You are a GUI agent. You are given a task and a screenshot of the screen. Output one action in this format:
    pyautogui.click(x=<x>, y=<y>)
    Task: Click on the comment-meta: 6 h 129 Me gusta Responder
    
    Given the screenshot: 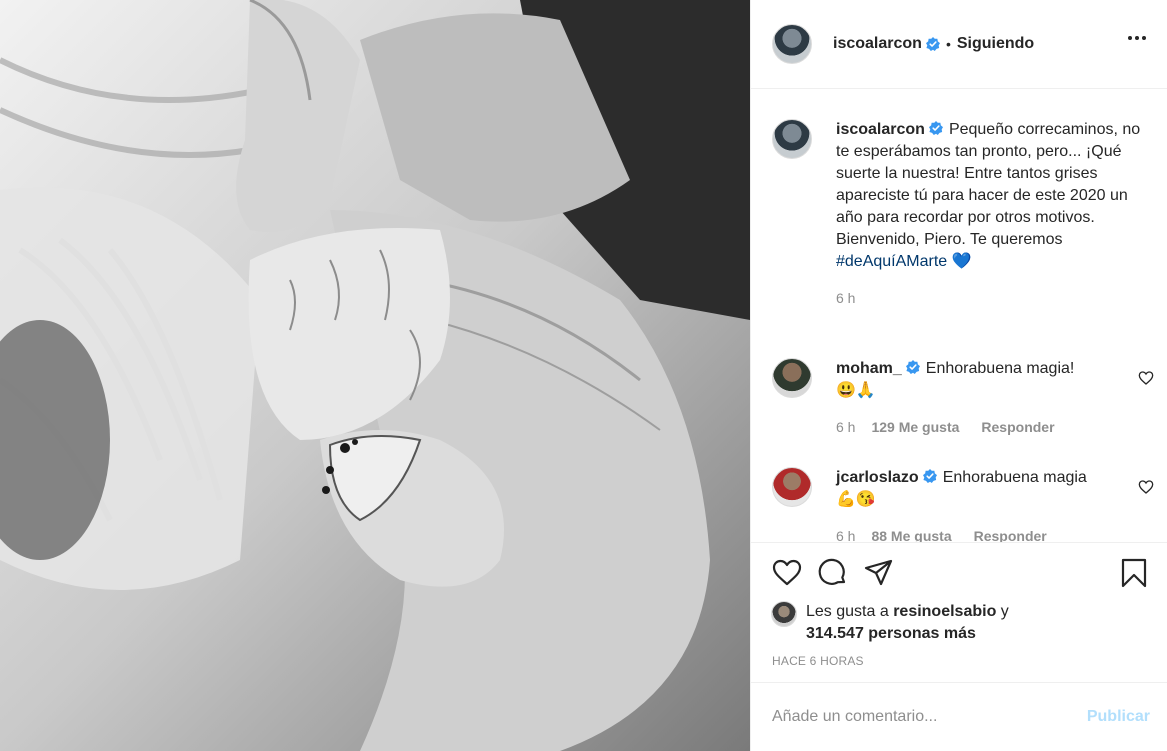 What is the action you would take?
    pyautogui.click(x=989, y=427)
    